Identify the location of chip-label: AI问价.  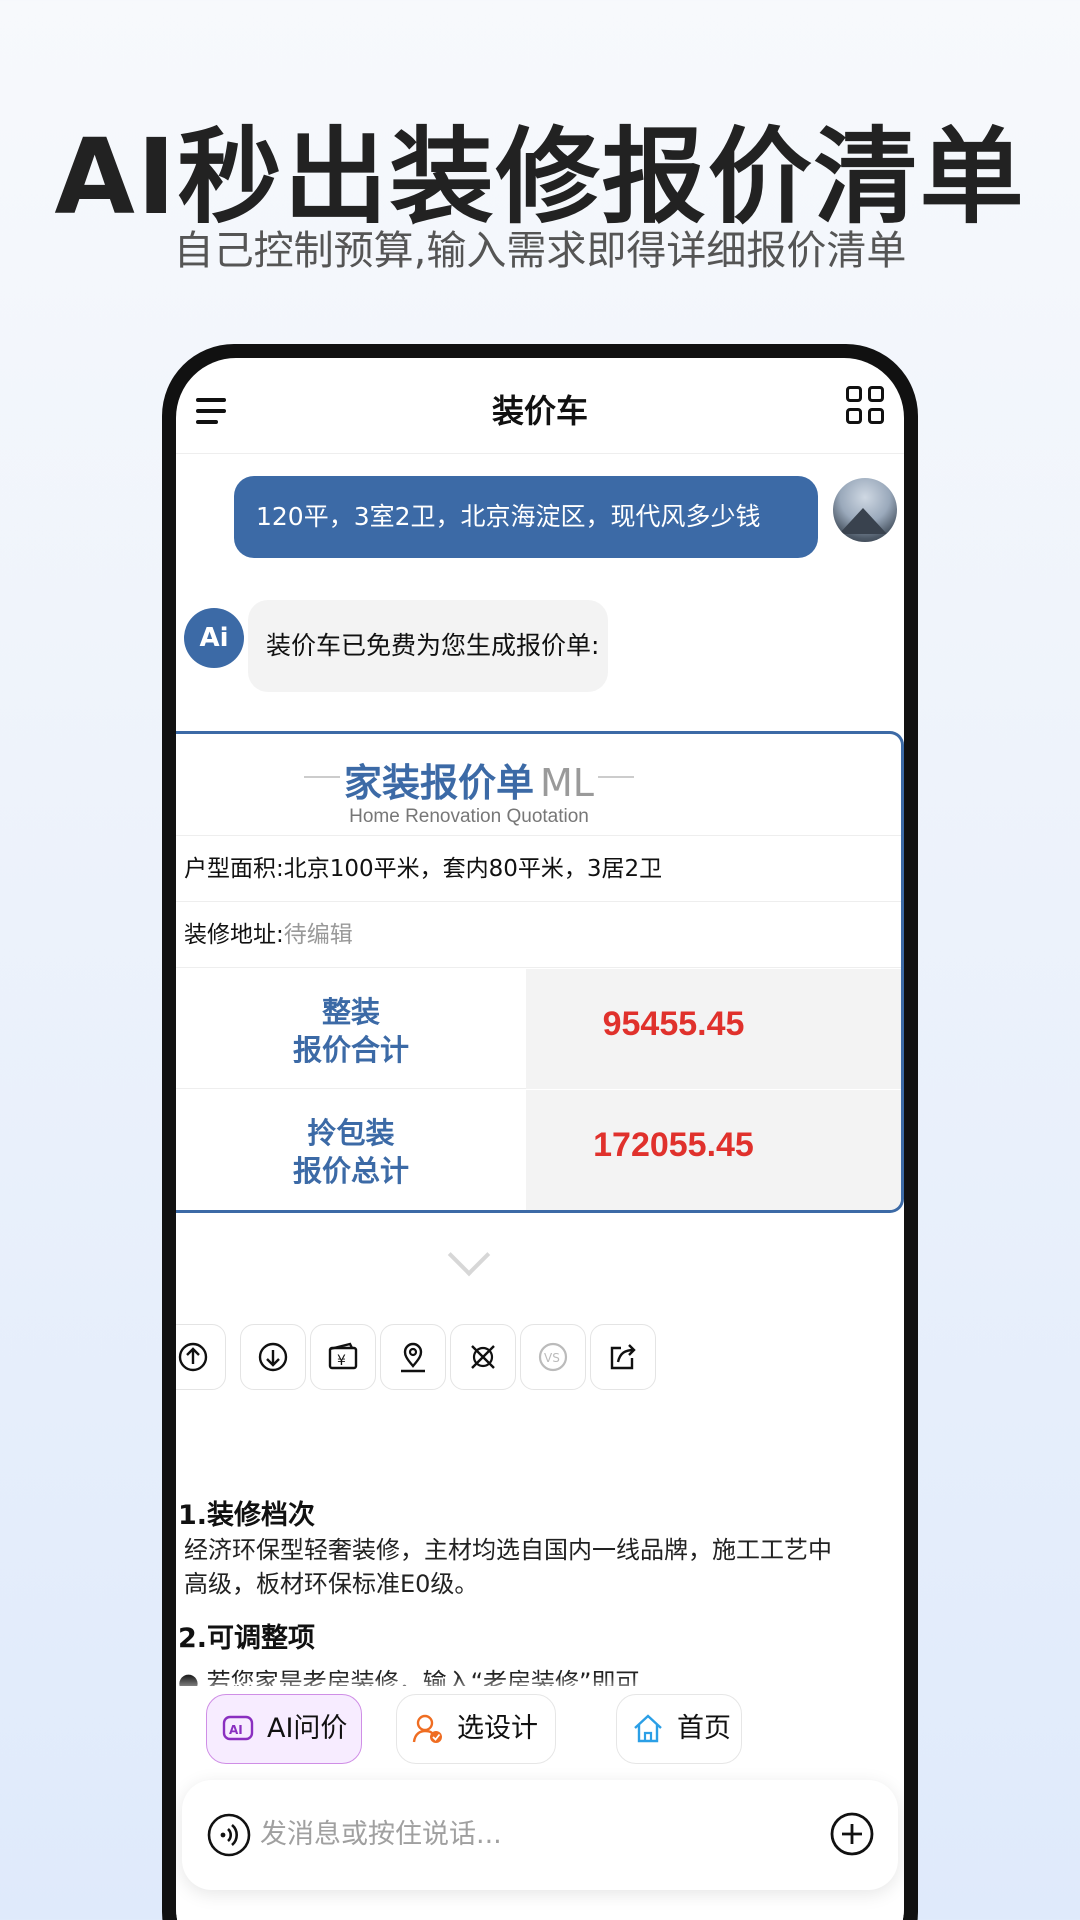
(307, 1728).